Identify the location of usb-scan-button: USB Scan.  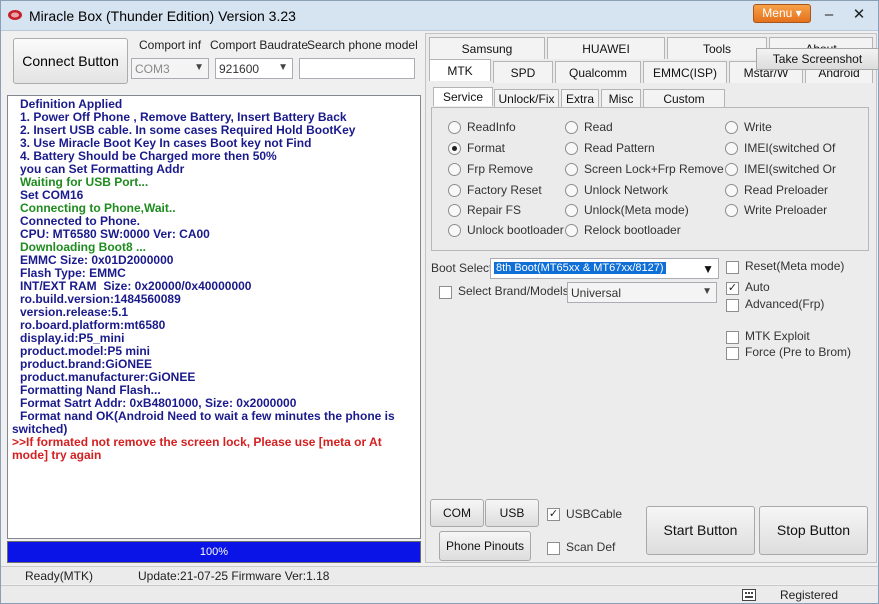
(512, 522).